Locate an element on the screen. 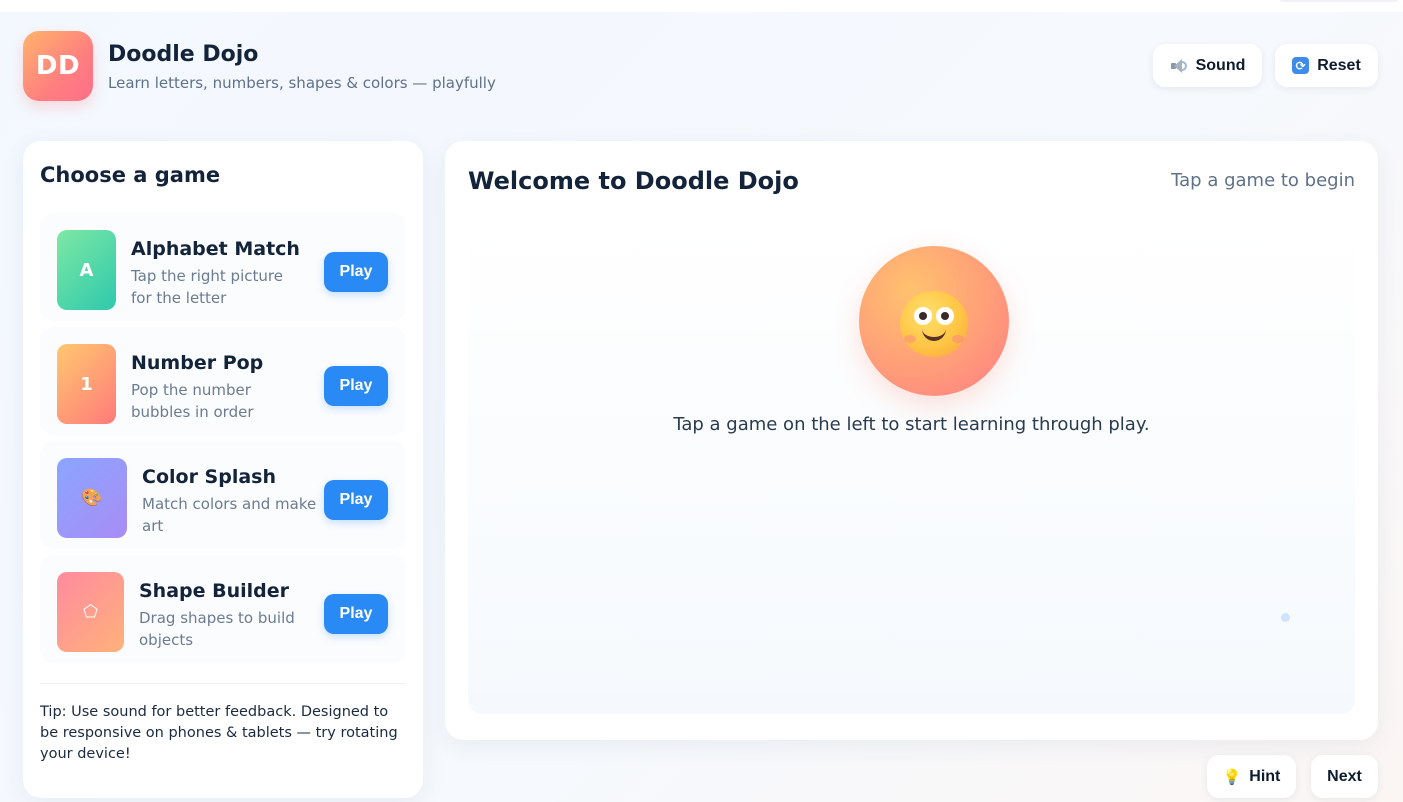 The image size is (1403, 802). lightbulb-icon: 💡 is located at coordinates (1232, 776).